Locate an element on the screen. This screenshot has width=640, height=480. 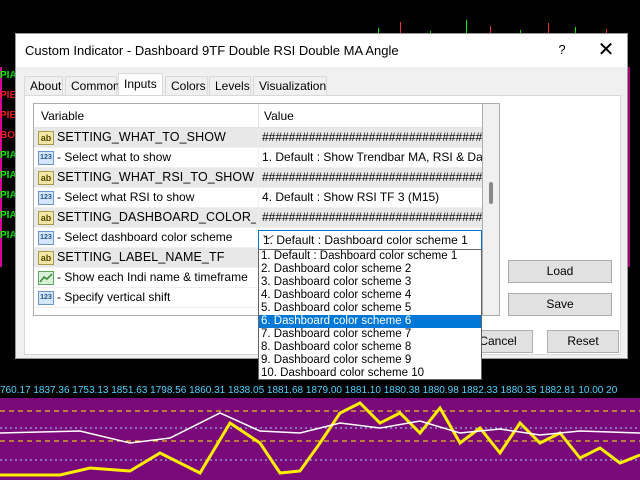
load-button: Load is located at coordinates (560, 271).